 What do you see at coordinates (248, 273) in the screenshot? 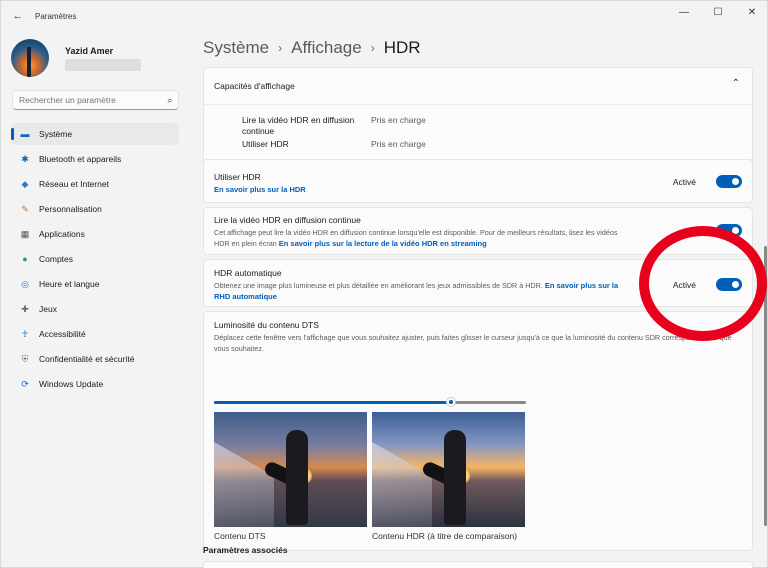
I see `auto-hdr-title: HDR automatique` at bounding box center [248, 273].